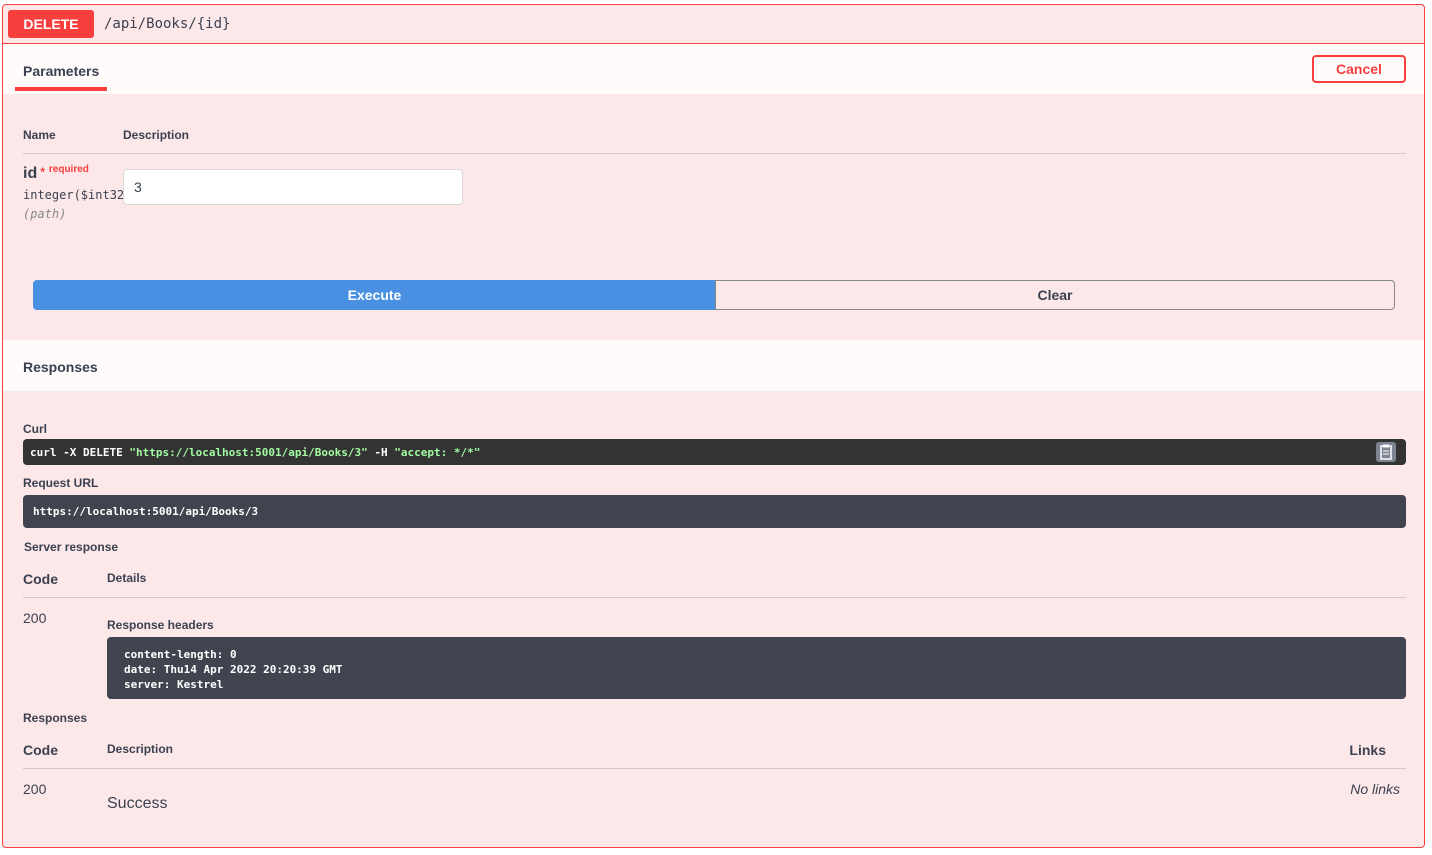 This screenshot has height=855, width=1432. Describe the element at coordinates (127, 578) in the screenshot. I see `column-header-details: Details` at that location.